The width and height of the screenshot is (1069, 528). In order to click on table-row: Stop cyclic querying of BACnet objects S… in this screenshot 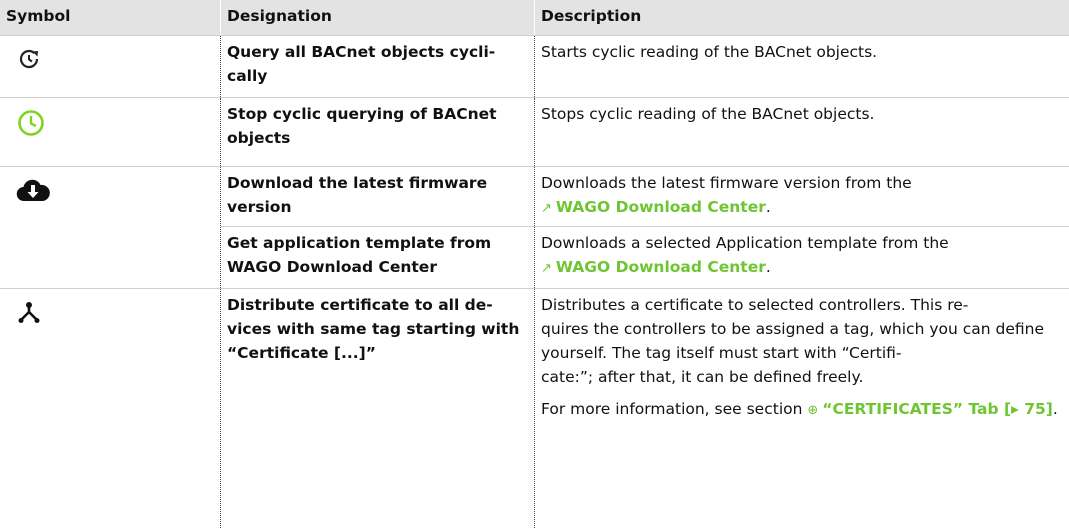, I will do `click(534, 132)`.